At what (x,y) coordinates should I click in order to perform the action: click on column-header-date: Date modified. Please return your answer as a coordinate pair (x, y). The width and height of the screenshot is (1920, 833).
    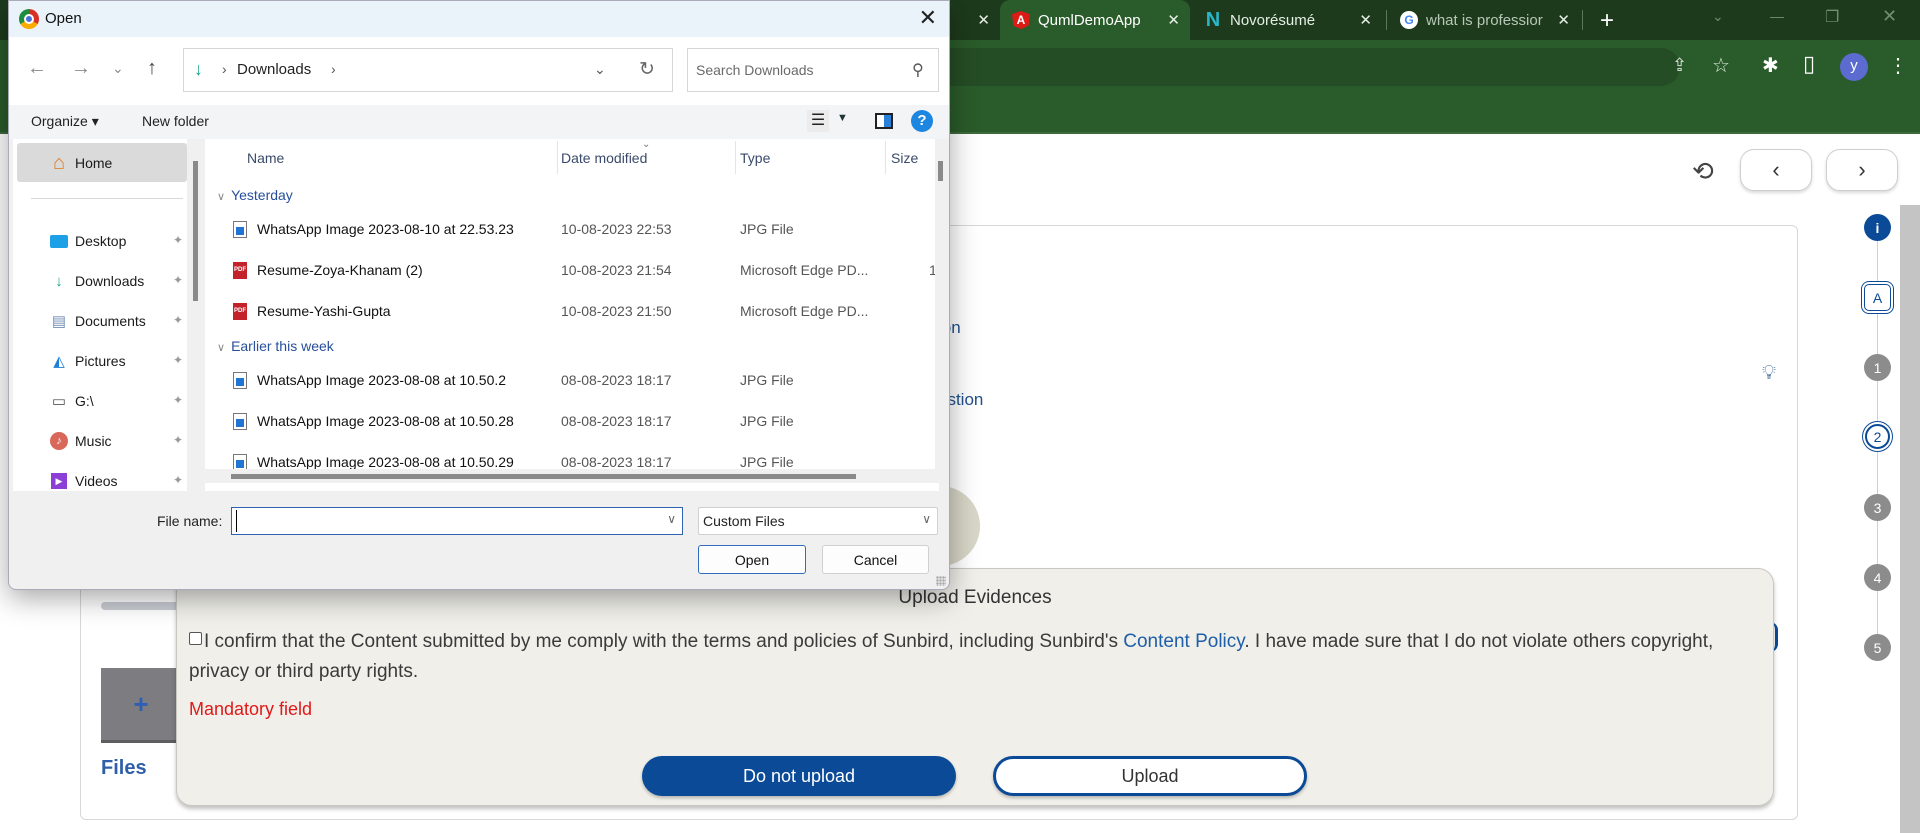
    Looking at the image, I should click on (604, 158).